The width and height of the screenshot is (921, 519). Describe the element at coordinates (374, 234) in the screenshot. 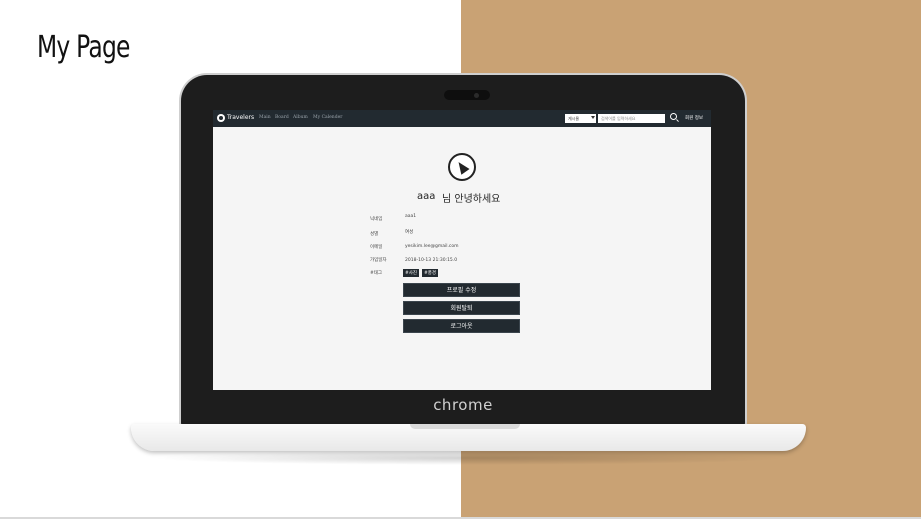

I see `field-label-gender: 성별` at that location.